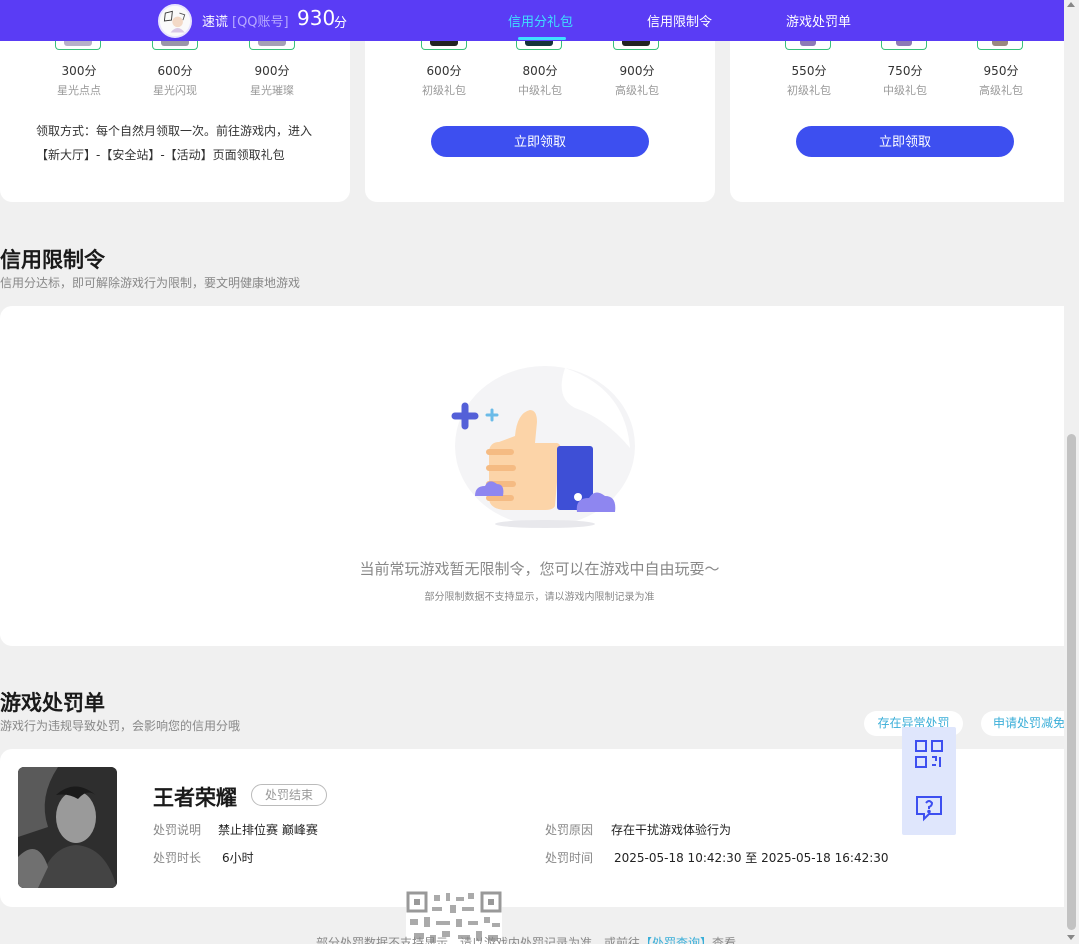 The height and width of the screenshot is (944, 1079). What do you see at coordinates (1071, 682) in the screenshot?
I see `scrollbar-thumb` at bounding box center [1071, 682].